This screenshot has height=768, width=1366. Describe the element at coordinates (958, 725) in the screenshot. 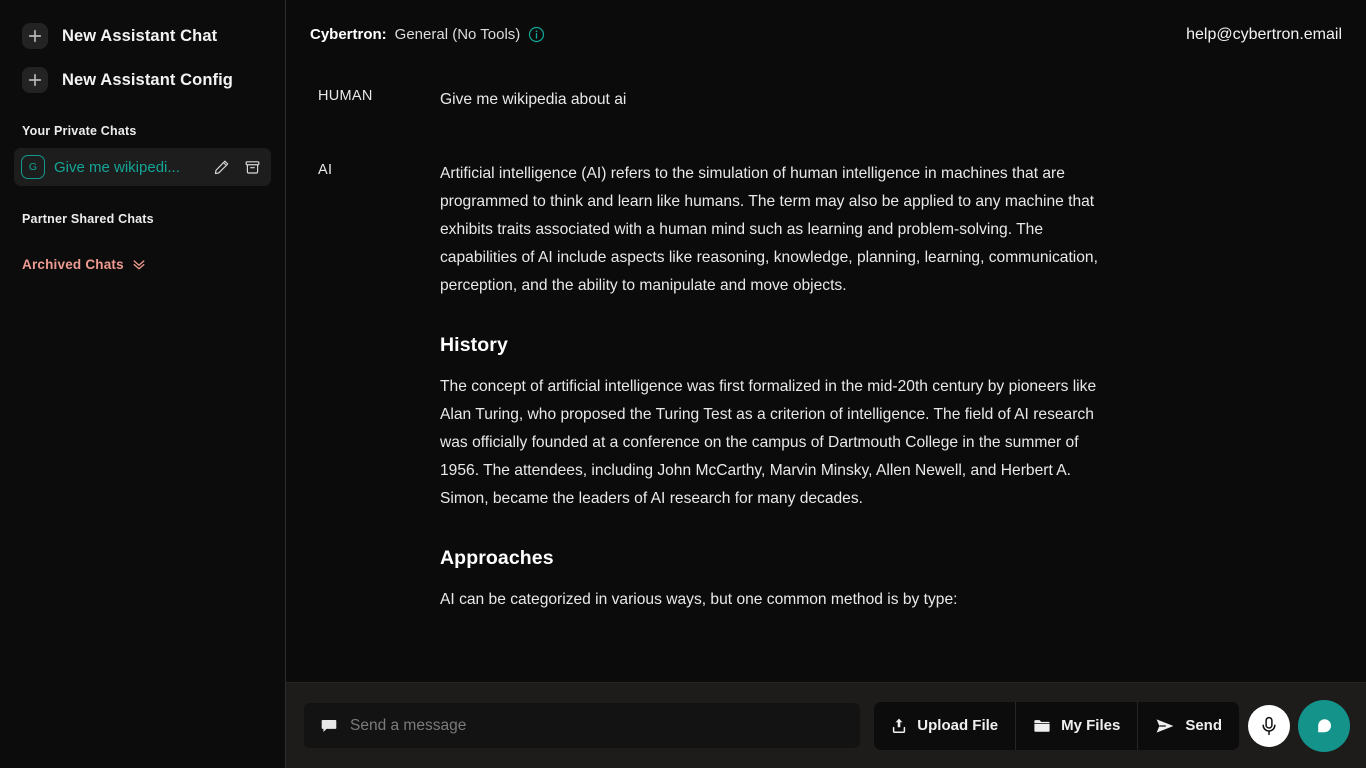

I see `upload-file-label: Upload File` at that location.